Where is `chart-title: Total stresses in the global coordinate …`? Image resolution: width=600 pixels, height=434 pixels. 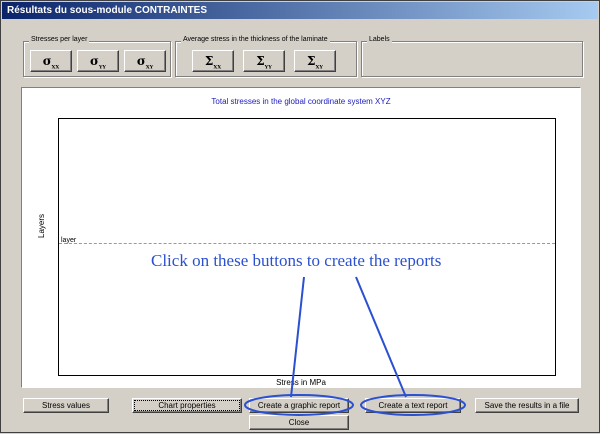 chart-title: Total stresses in the global coordinate … is located at coordinates (301, 101).